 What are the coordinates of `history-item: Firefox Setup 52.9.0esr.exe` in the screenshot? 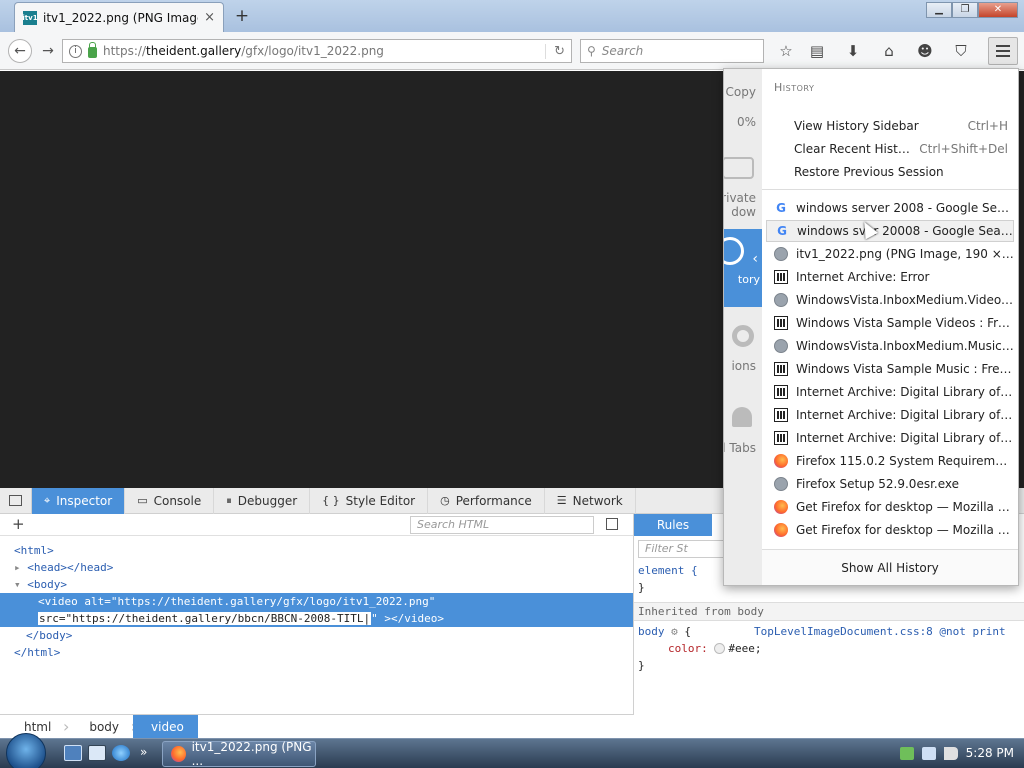 It's located at (890, 484).